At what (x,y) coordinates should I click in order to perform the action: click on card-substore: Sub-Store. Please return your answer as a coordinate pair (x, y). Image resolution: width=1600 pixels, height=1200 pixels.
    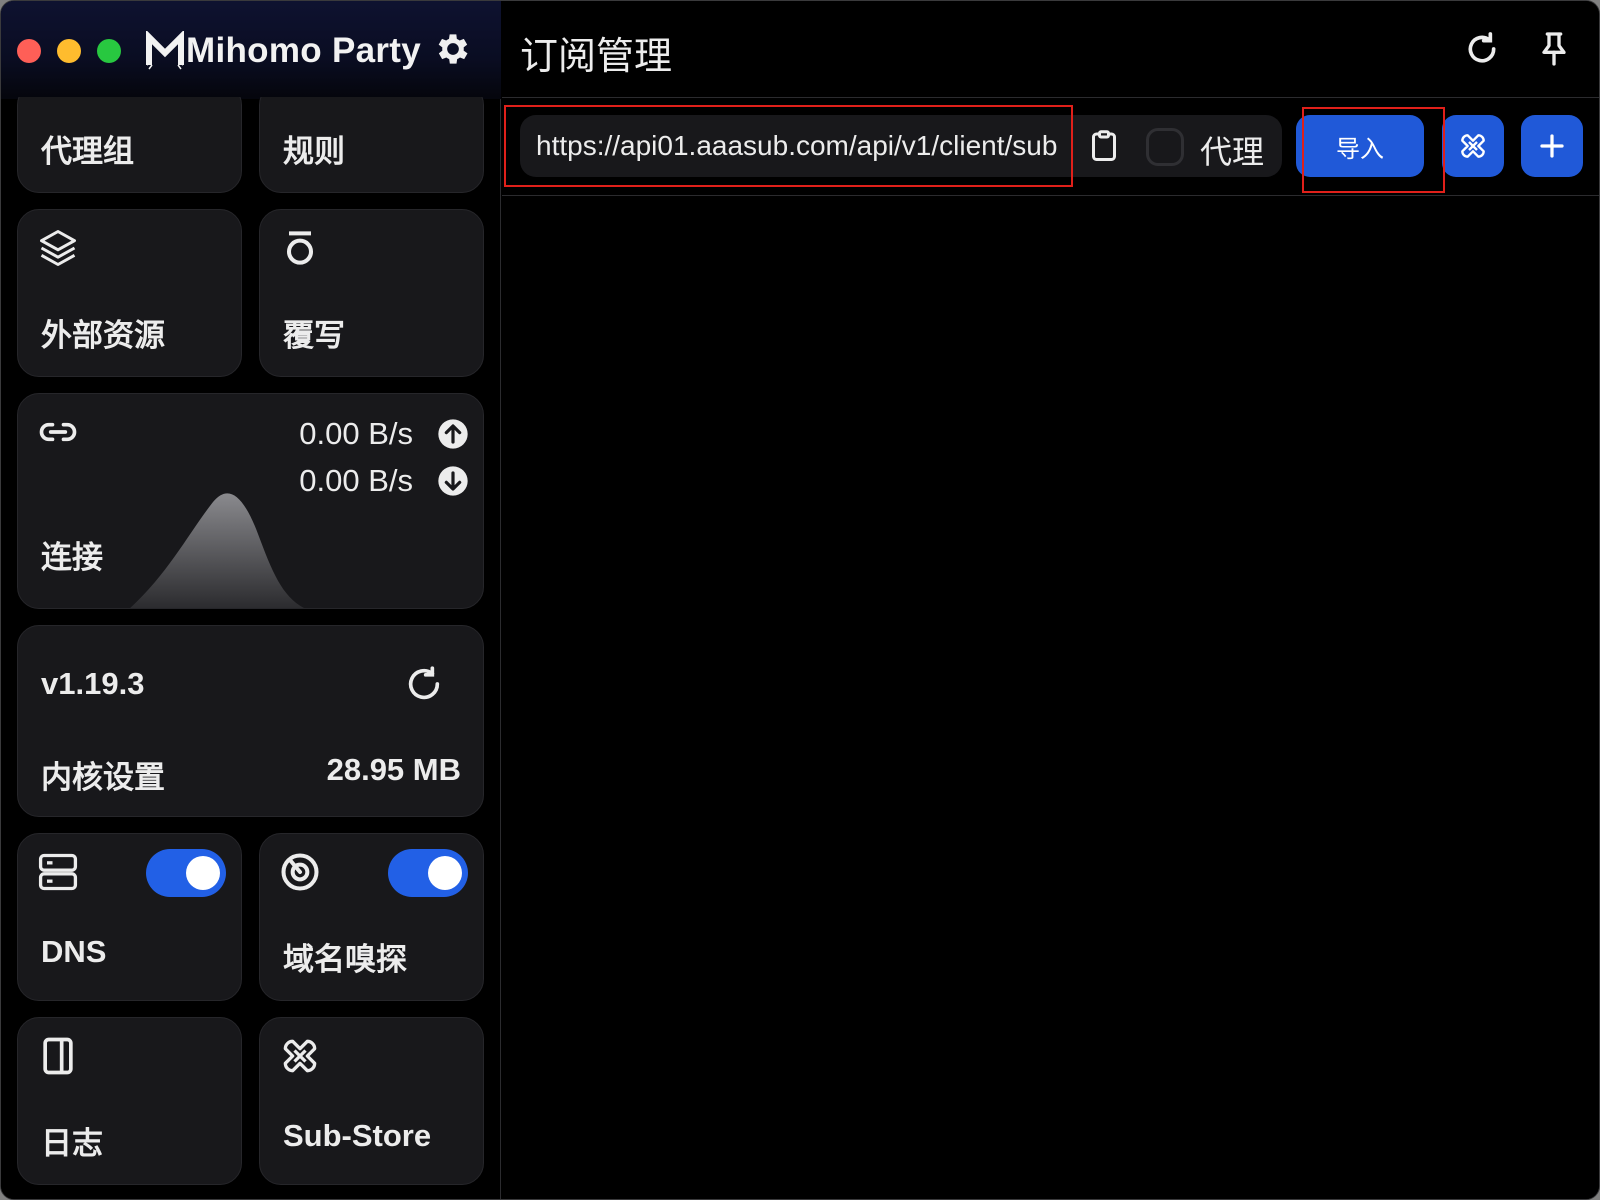
    Looking at the image, I should click on (371, 1101).